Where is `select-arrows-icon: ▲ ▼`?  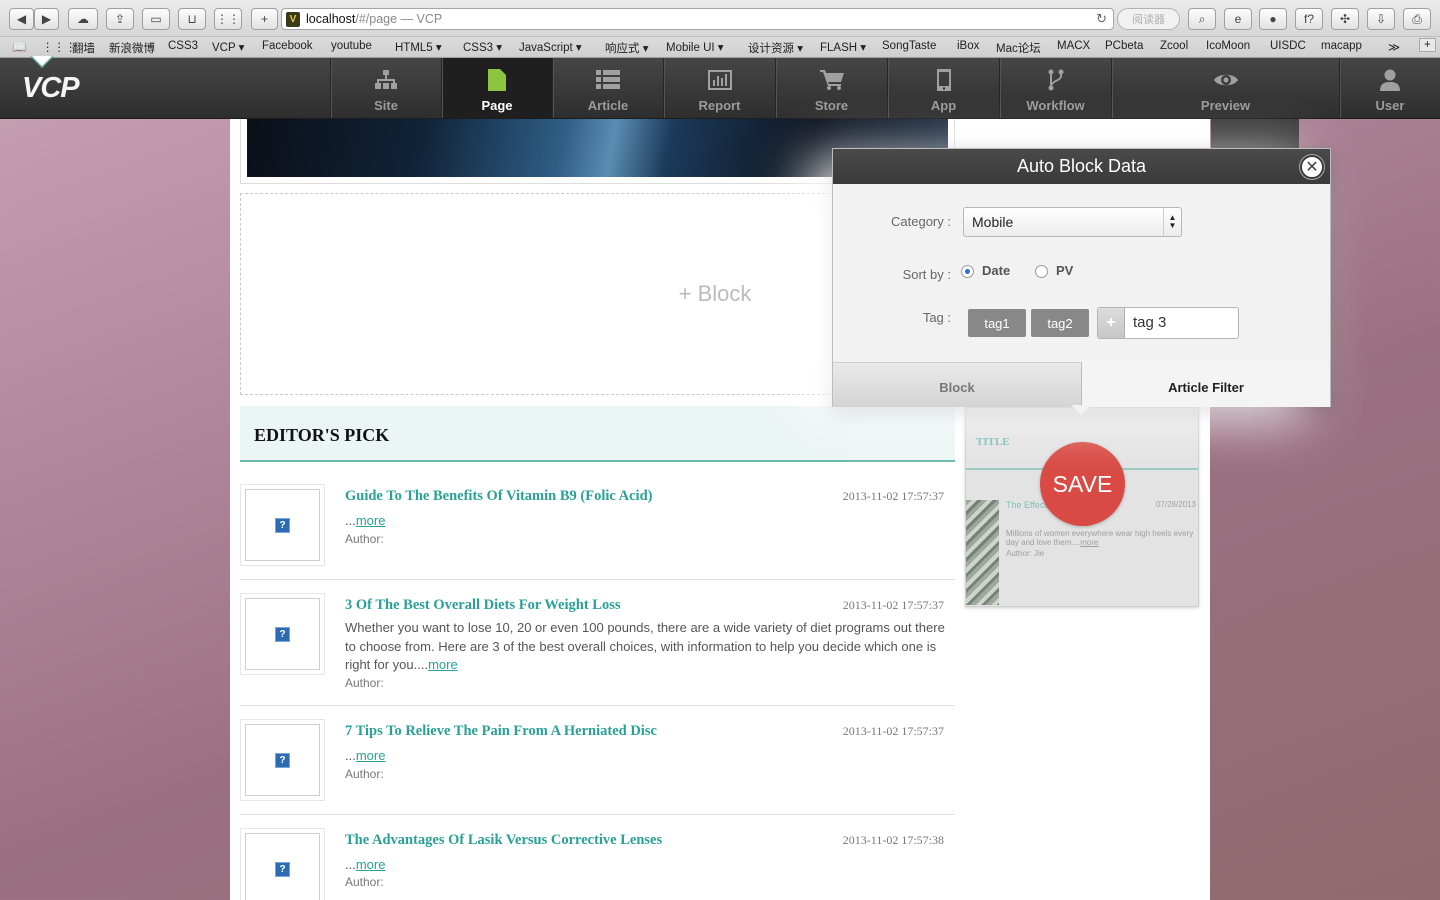
select-arrows-icon: ▲ ▼ is located at coordinates (1172, 222).